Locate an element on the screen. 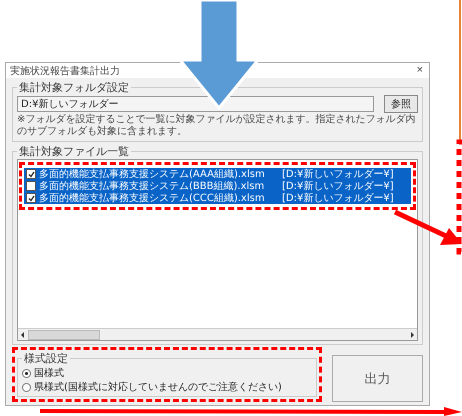  radio-option: 県様式(国様式に対応していませんのでご注意ください) is located at coordinates (152, 387).